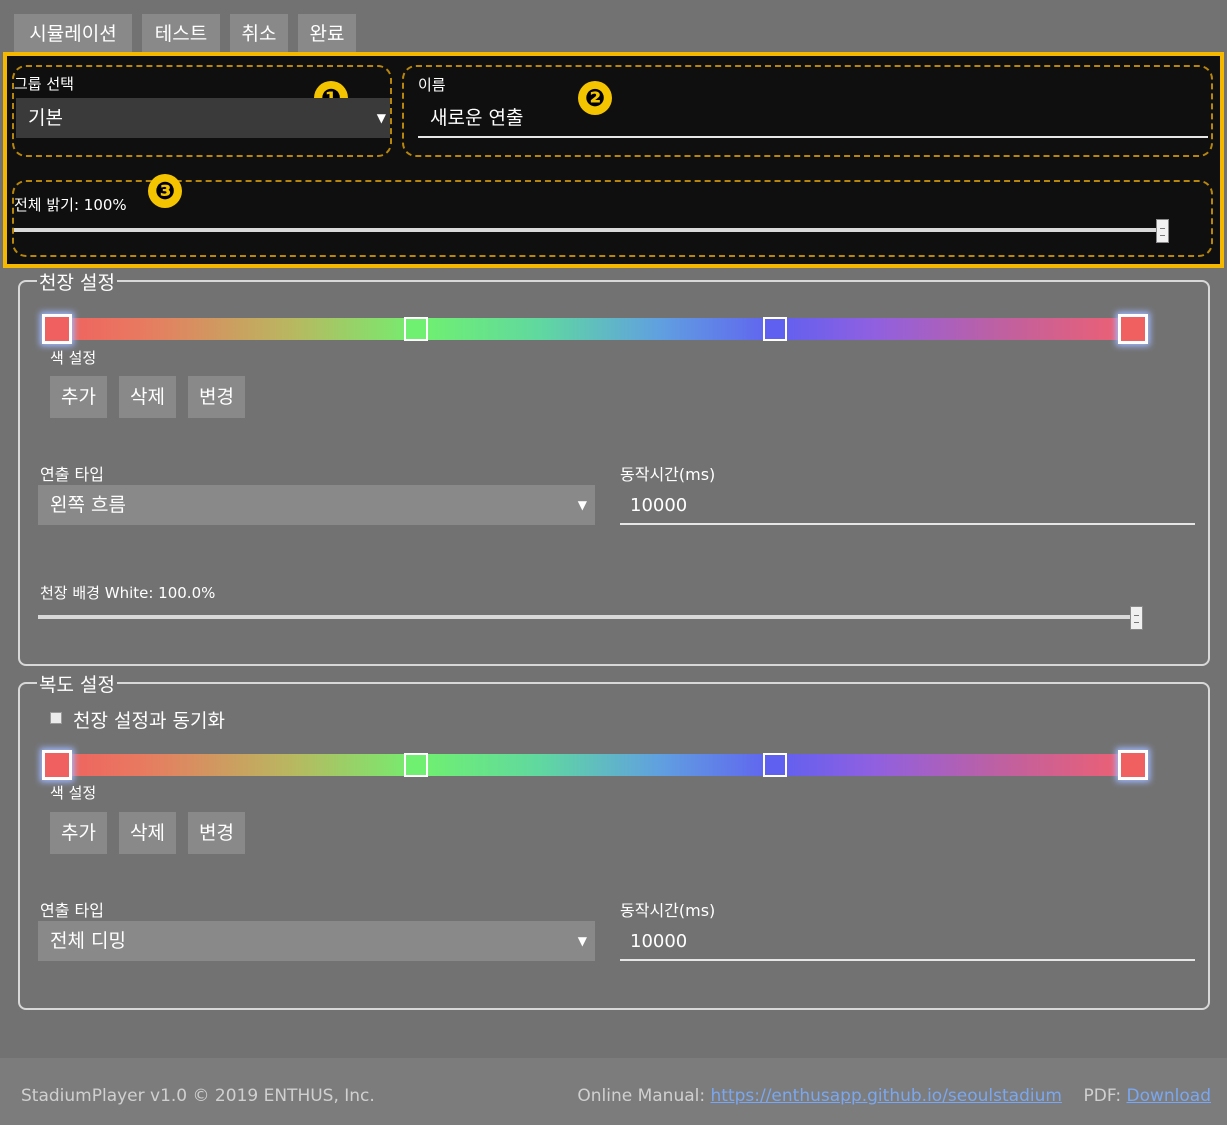 The width and height of the screenshot is (1227, 1125). What do you see at coordinates (165, 191) in the screenshot?
I see `badge-3: ❸` at bounding box center [165, 191].